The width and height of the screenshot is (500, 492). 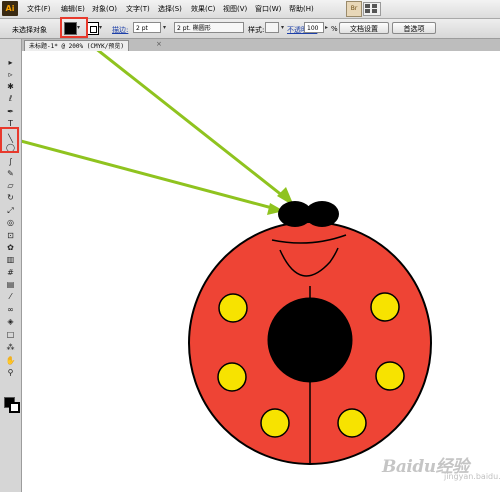 I want to click on paintbrush-tool-icon: ∫, so click(x=10, y=161).